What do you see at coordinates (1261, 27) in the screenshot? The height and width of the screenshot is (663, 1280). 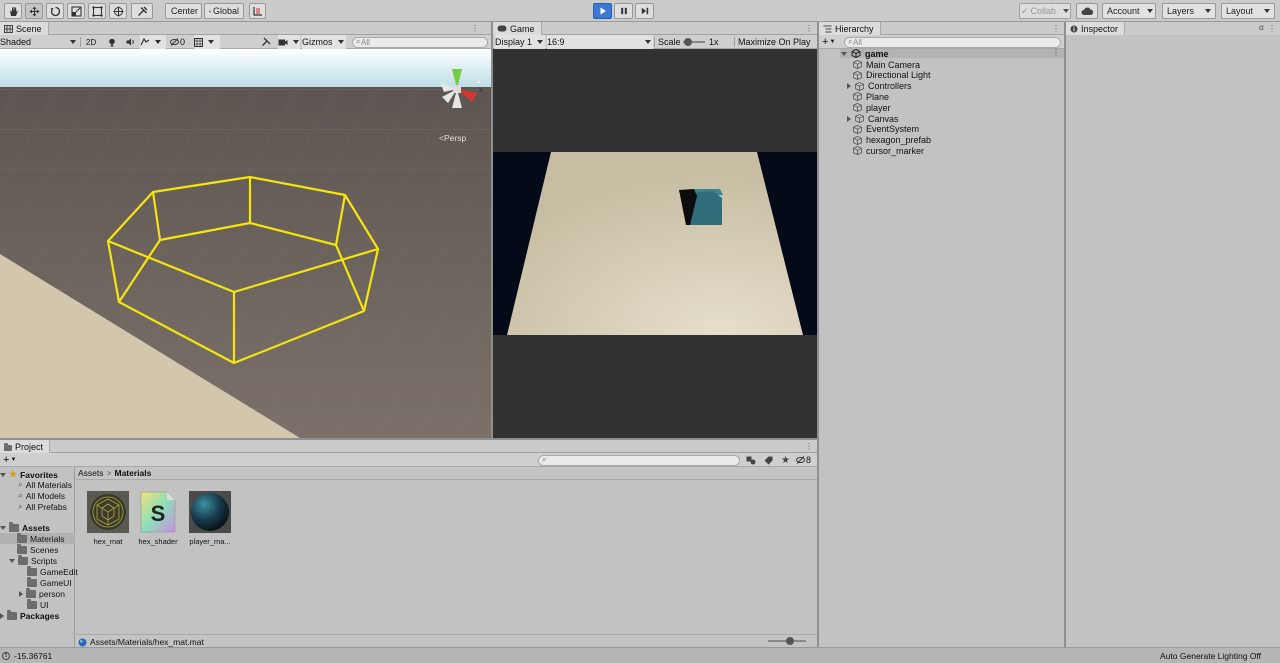 I see `inspector-lock-icon: ⍺` at bounding box center [1261, 27].